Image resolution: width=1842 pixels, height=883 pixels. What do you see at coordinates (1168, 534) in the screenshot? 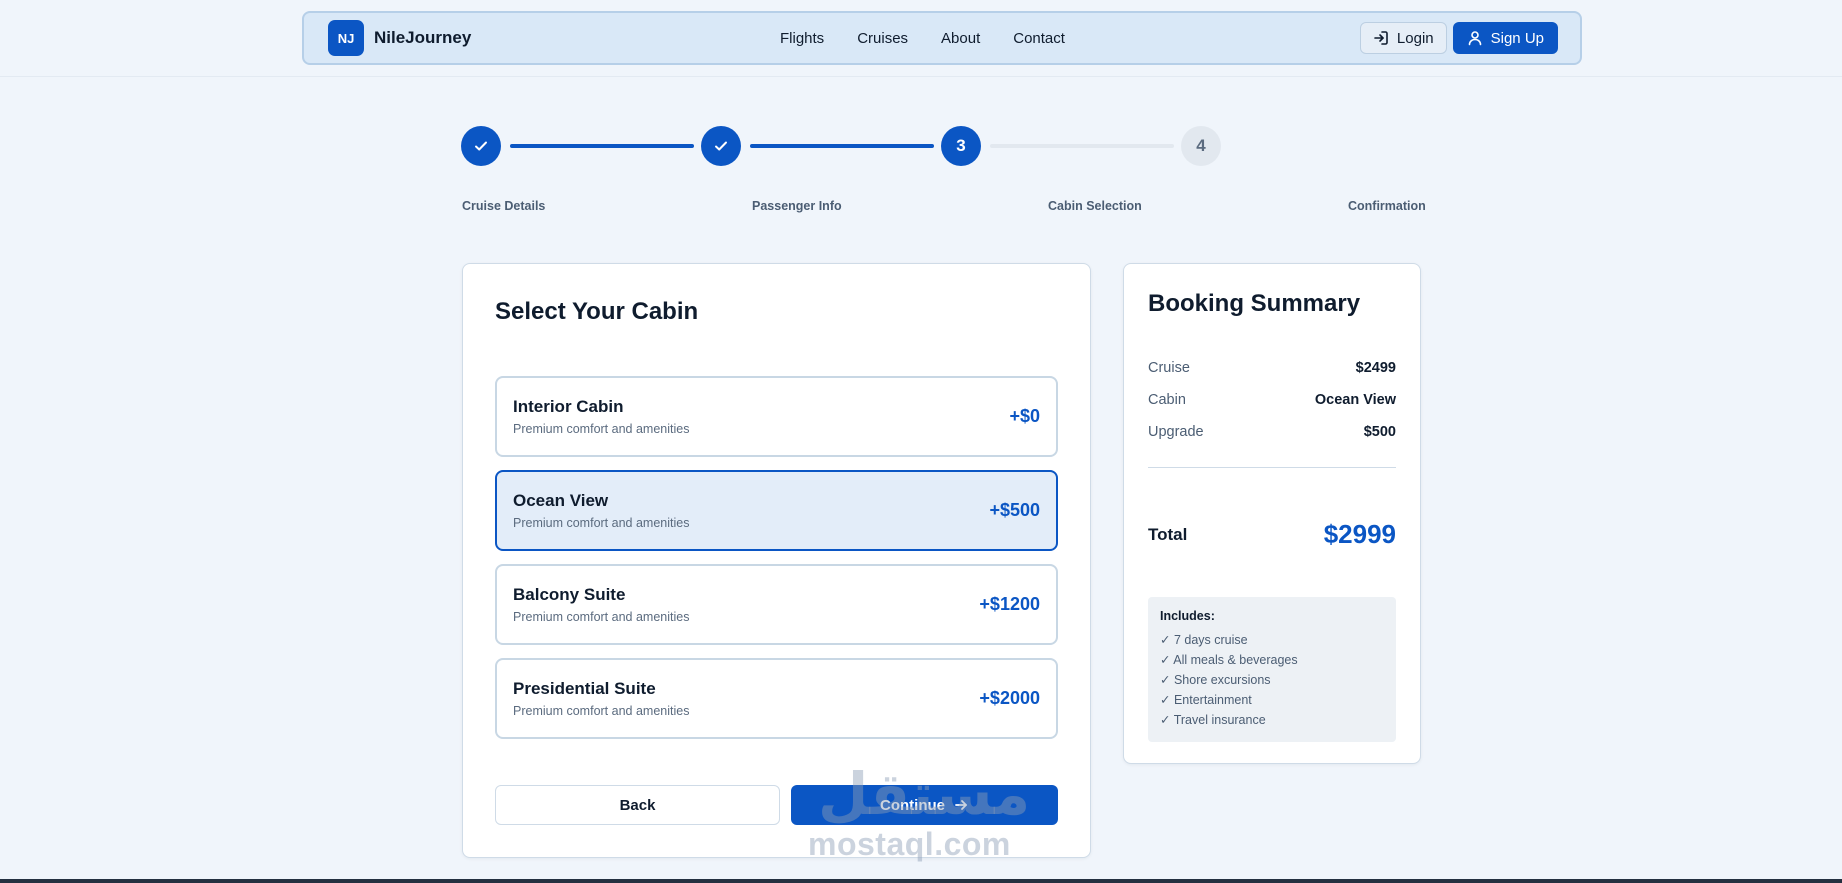
I see `total-label: Total` at bounding box center [1168, 534].